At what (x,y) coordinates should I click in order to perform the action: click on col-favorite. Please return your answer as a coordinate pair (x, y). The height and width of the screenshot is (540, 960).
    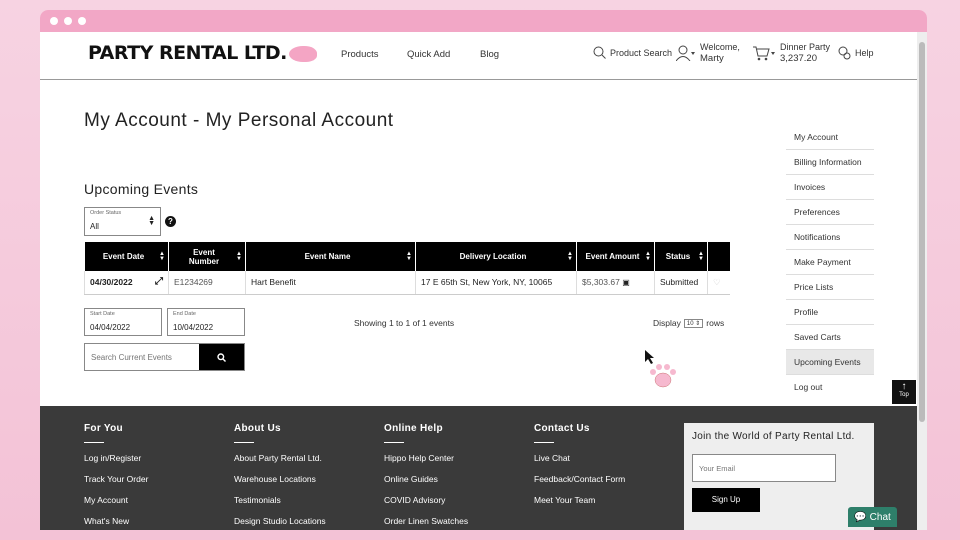
    Looking at the image, I should click on (718, 256).